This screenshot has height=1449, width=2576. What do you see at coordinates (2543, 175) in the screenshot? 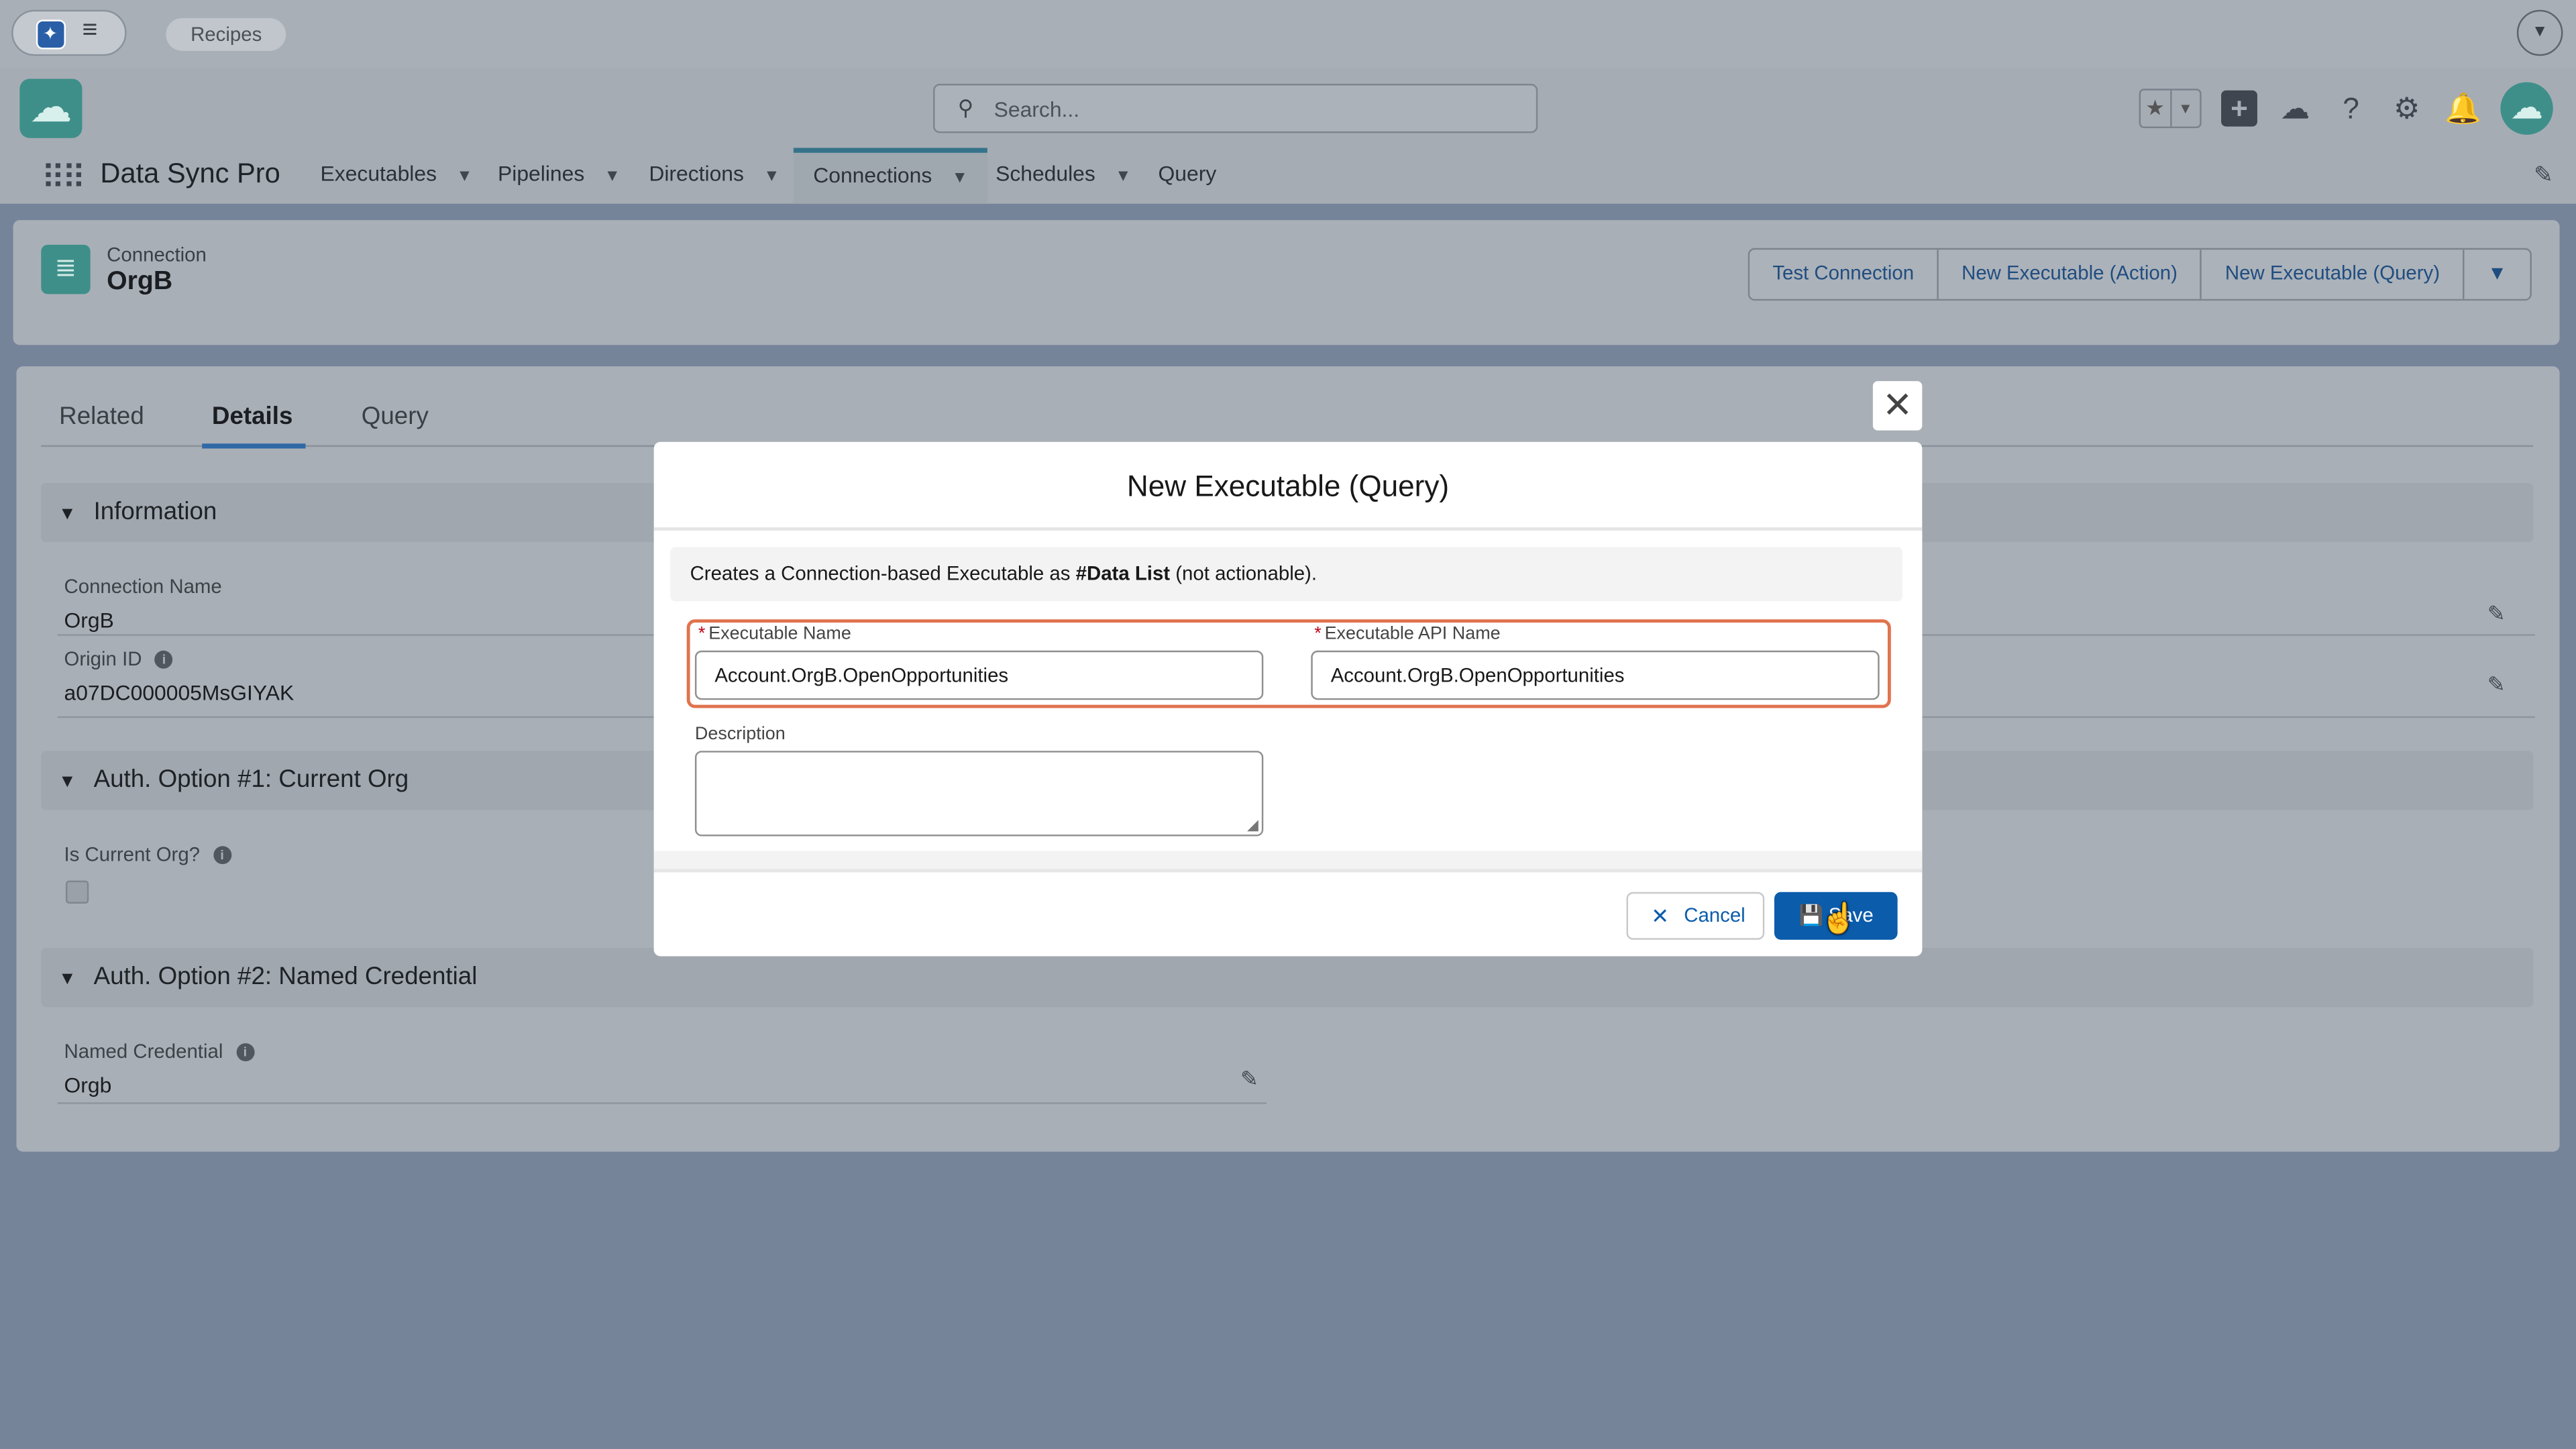
I see `edit-nav-pencil-icon: ✎` at bounding box center [2543, 175].